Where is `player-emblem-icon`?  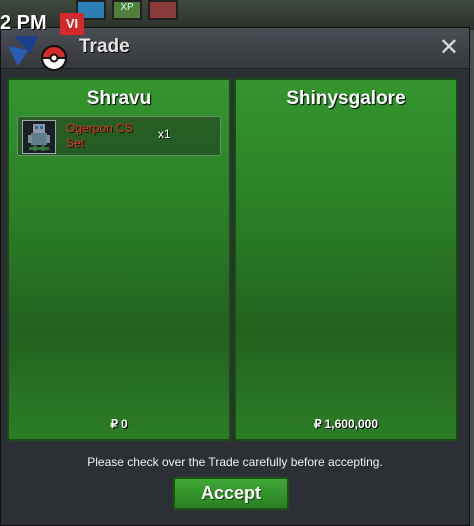
player-emblem-icon is located at coordinates (38, 53).